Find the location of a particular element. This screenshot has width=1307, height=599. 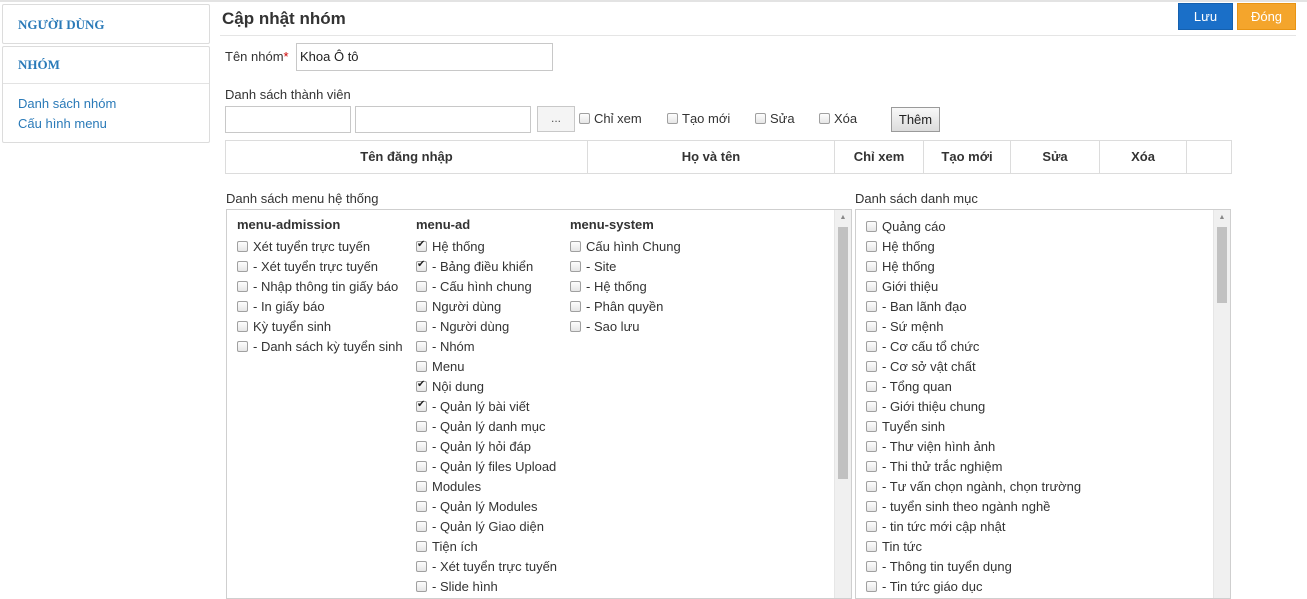

menu-scroll-thumb is located at coordinates (843, 353).